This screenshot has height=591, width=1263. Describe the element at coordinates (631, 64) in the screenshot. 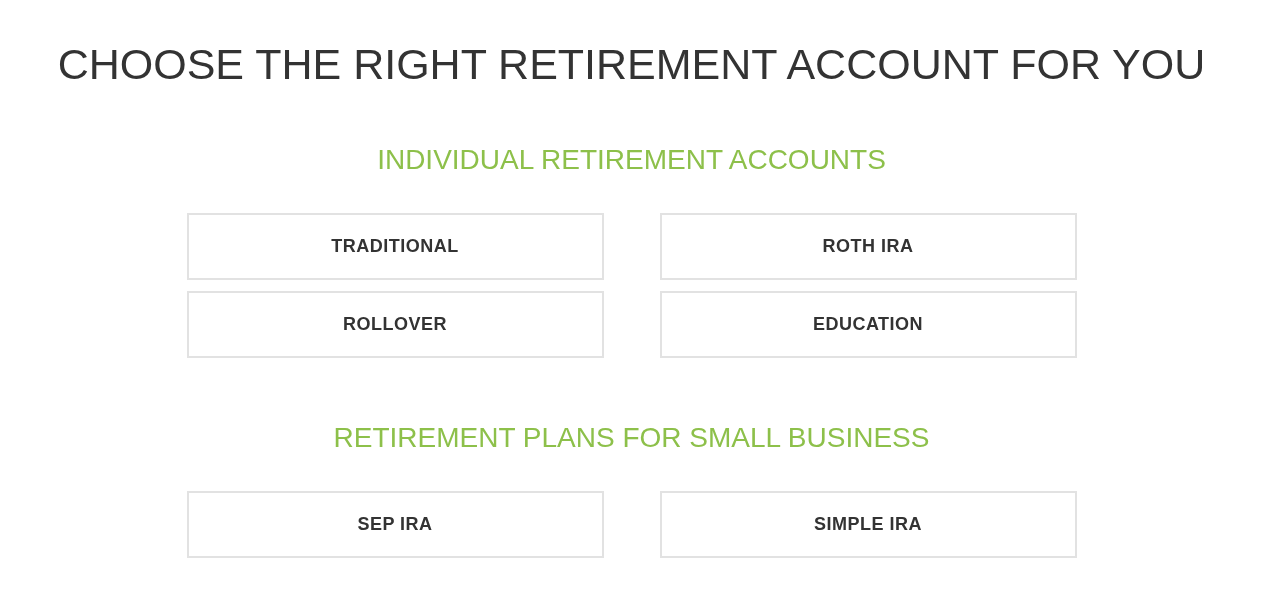

I see `page-title: CHOOSE THE RIGHT RETIREMENT ACCOUNT FOR YOU` at that location.